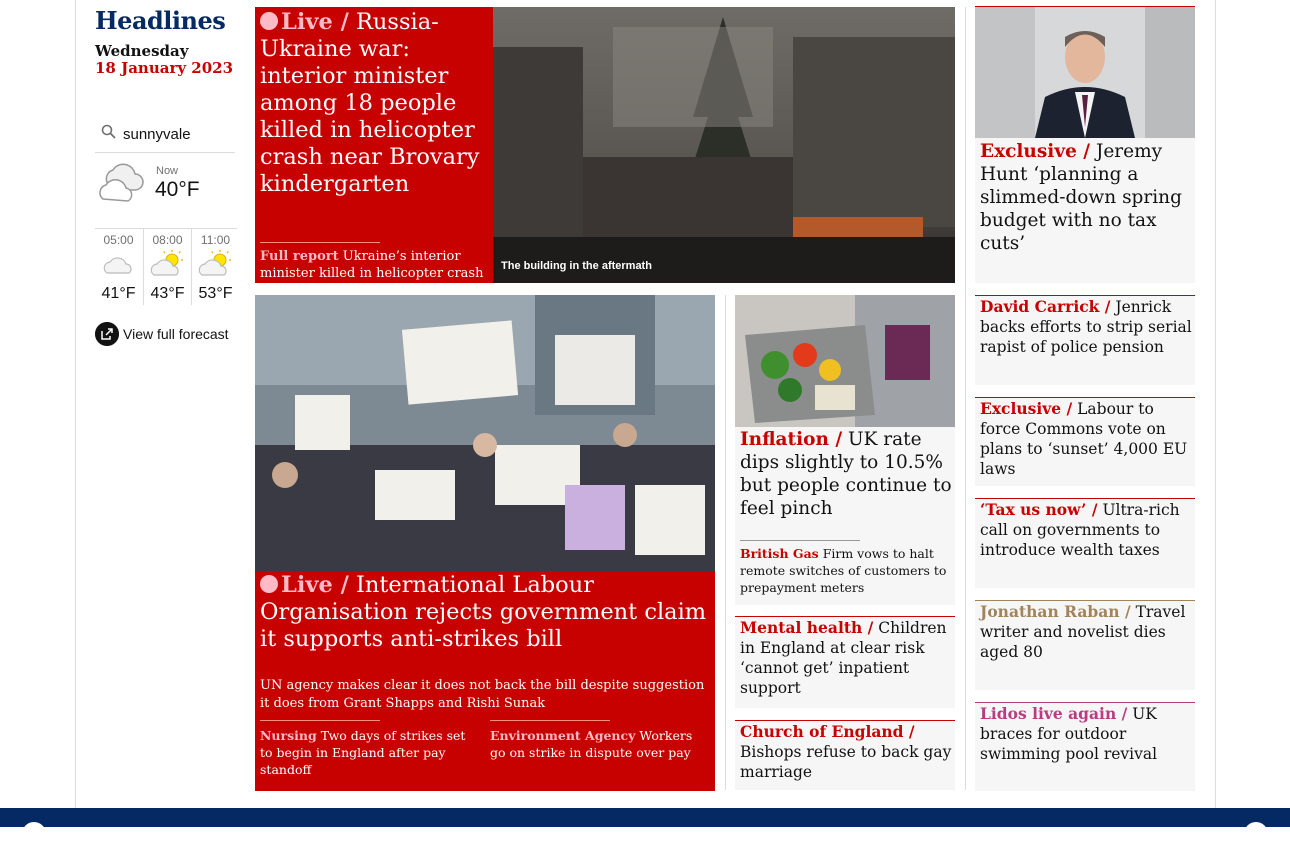 This screenshot has height=846, width=1290. I want to click on hour-time: 05:00, so click(118, 240).